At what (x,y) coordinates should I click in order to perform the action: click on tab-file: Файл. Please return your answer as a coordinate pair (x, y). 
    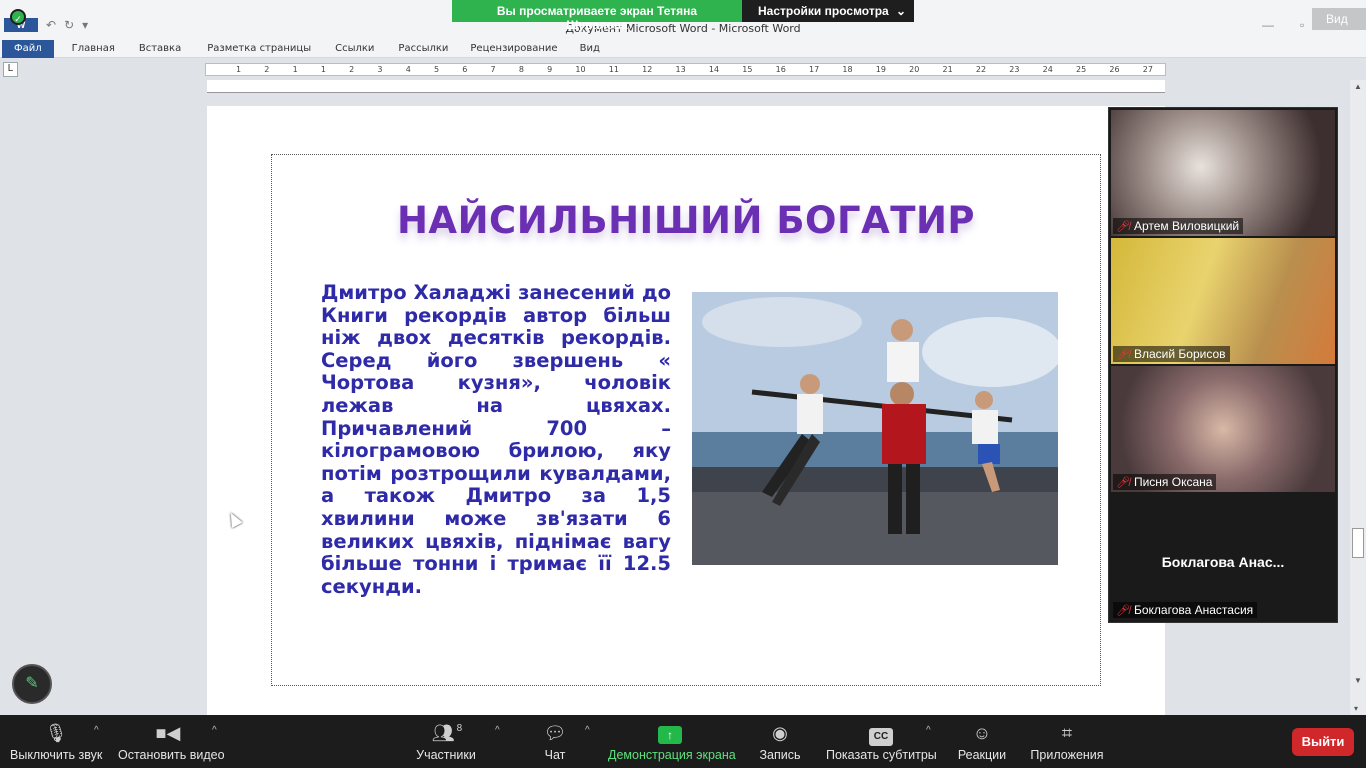
    Looking at the image, I should click on (28, 48).